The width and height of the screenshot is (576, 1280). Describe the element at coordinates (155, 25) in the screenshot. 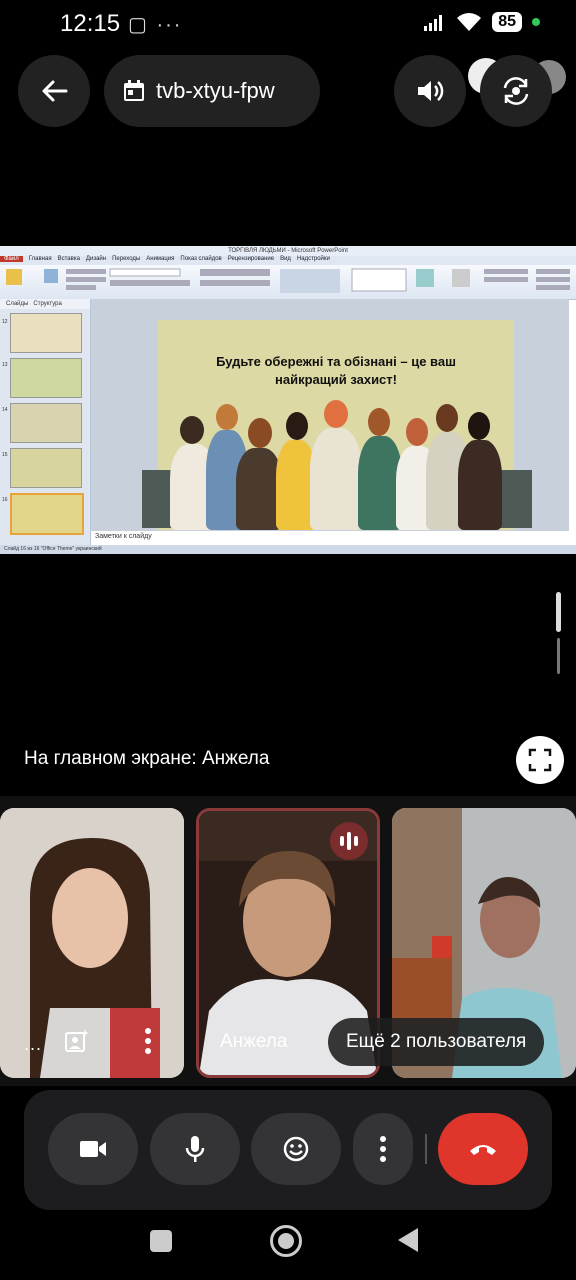

I see `status-notification-icons: ▢ ···` at that location.